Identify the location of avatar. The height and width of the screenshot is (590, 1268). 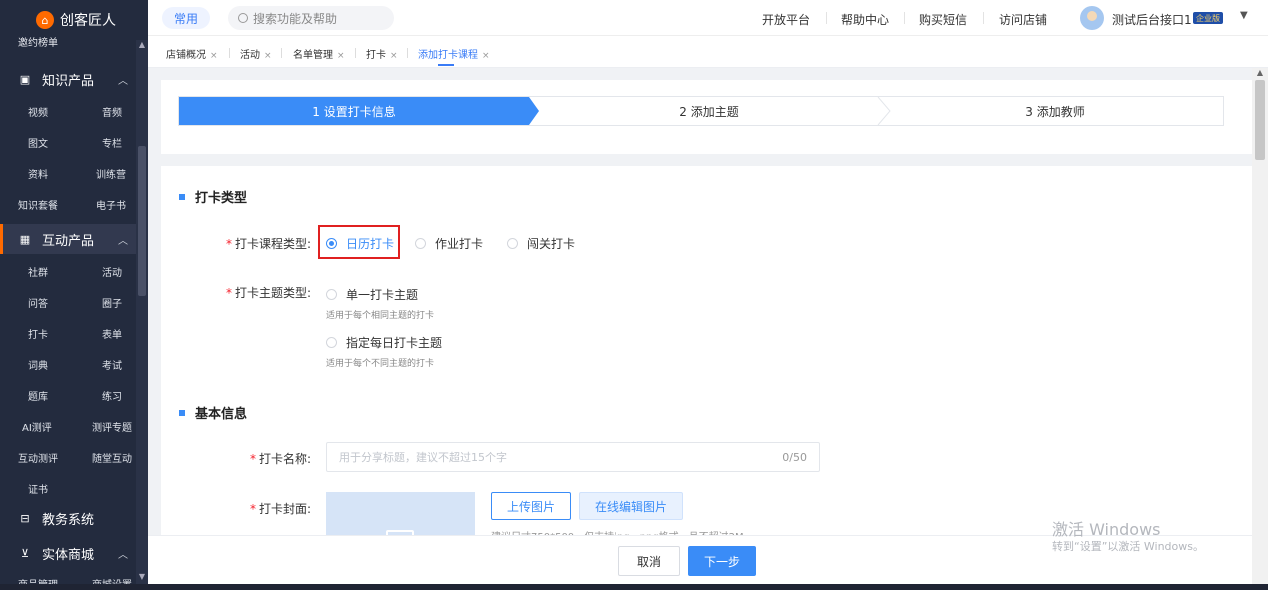
(1092, 18).